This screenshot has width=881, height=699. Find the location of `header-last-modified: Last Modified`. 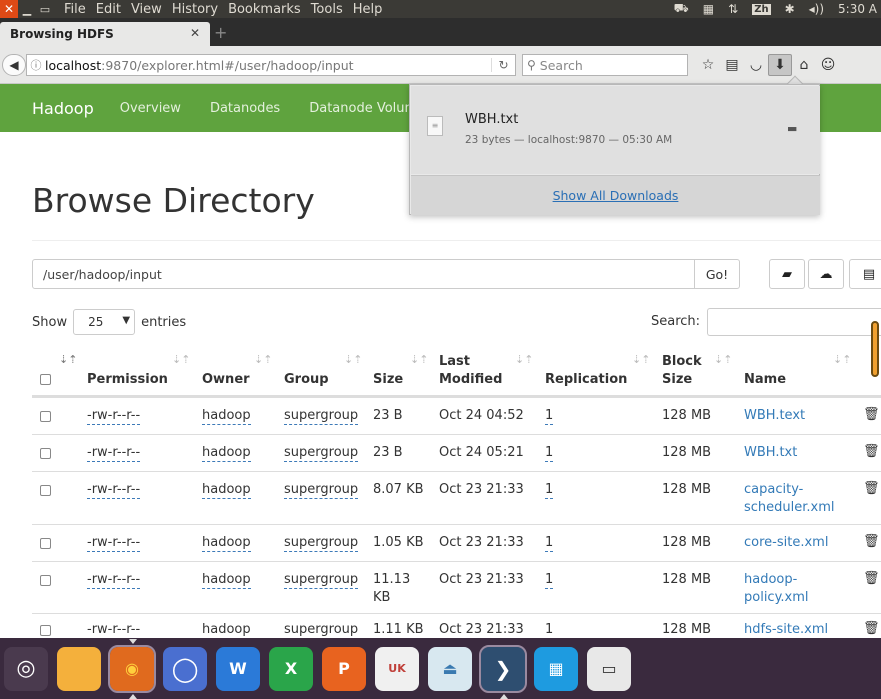

header-last-modified: Last Modified is located at coordinates (474, 371).